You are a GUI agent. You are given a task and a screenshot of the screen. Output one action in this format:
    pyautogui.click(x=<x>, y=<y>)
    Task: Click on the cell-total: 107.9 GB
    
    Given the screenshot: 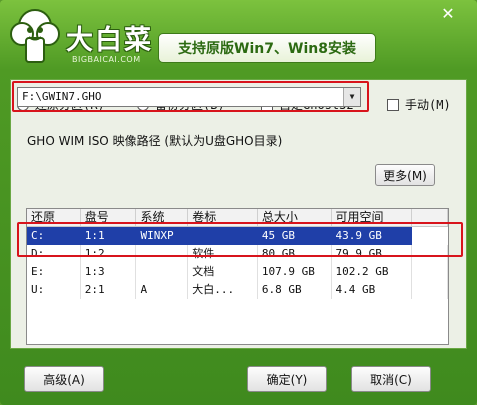 What is the action you would take?
    pyautogui.click(x=295, y=272)
    